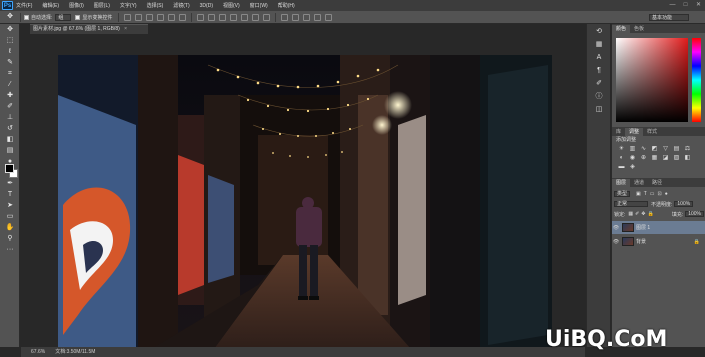  I want to click on opacity-input: 100%, so click(684, 204).